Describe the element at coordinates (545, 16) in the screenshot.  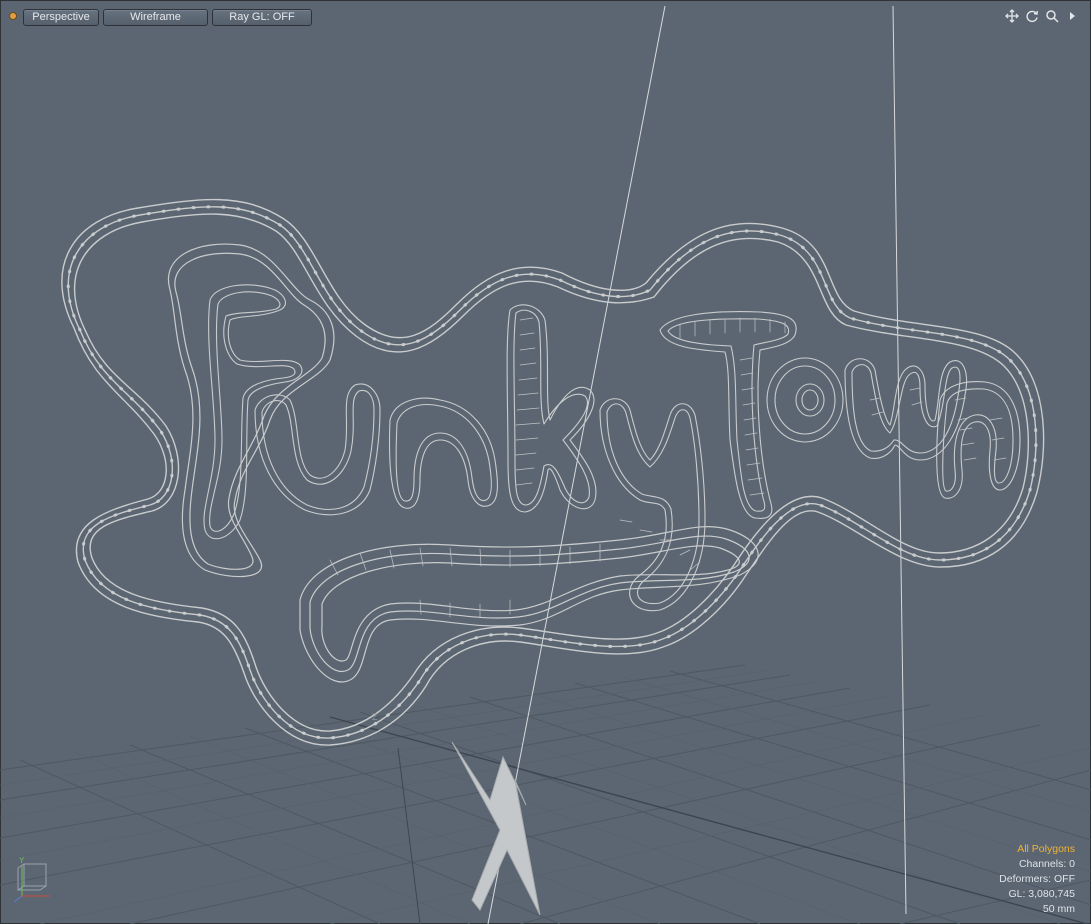
I see `viewport-toolbar: Perspective Wireframe Ray GL: OFF` at that location.